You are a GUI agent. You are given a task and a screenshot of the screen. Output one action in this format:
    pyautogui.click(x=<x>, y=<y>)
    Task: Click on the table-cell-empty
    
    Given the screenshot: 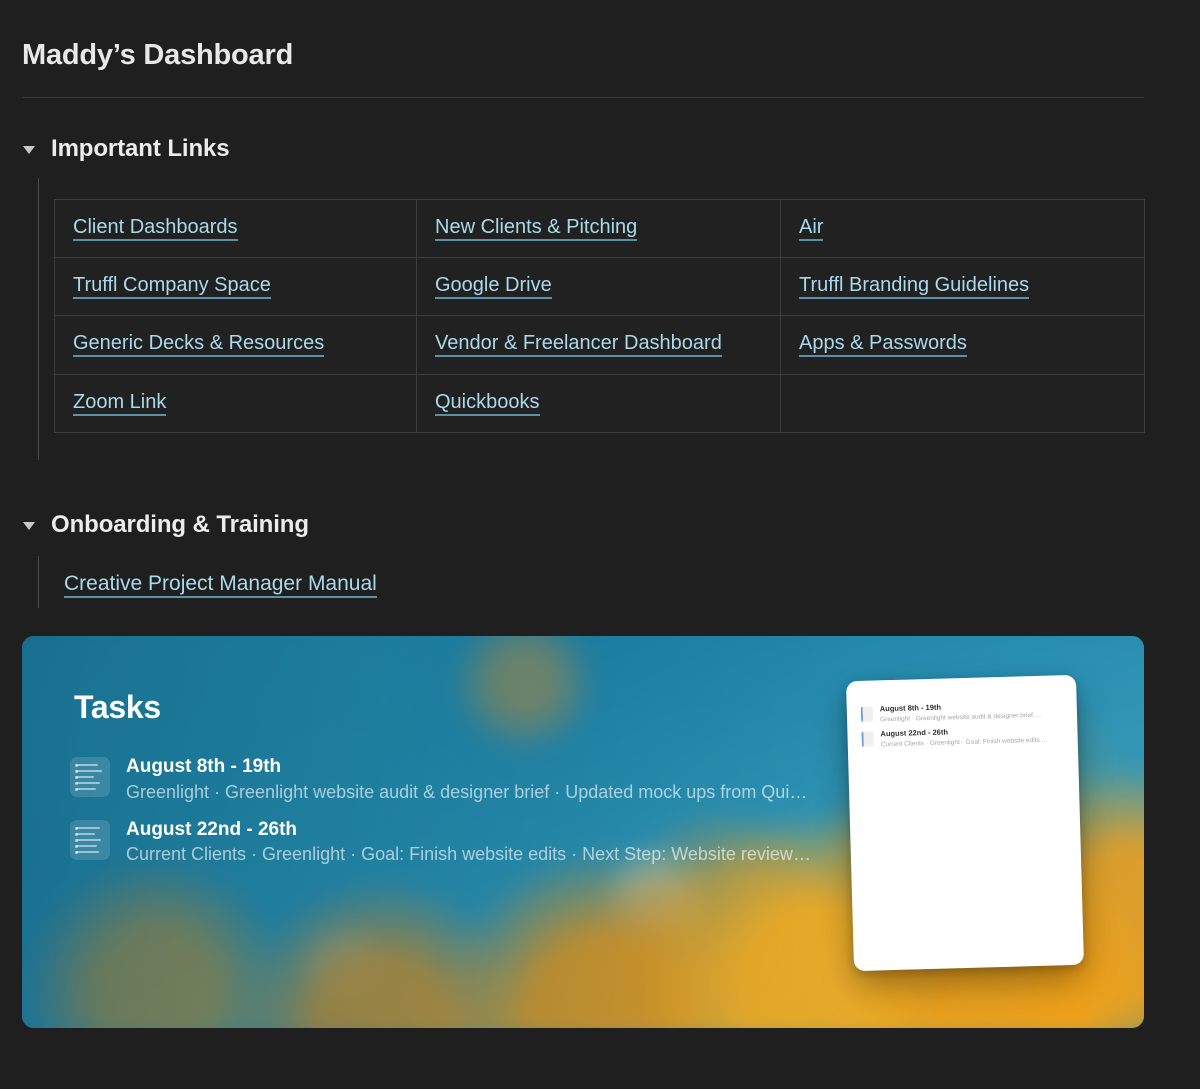 What is the action you would take?
    pyautogui.click(x=962, y=403)
    